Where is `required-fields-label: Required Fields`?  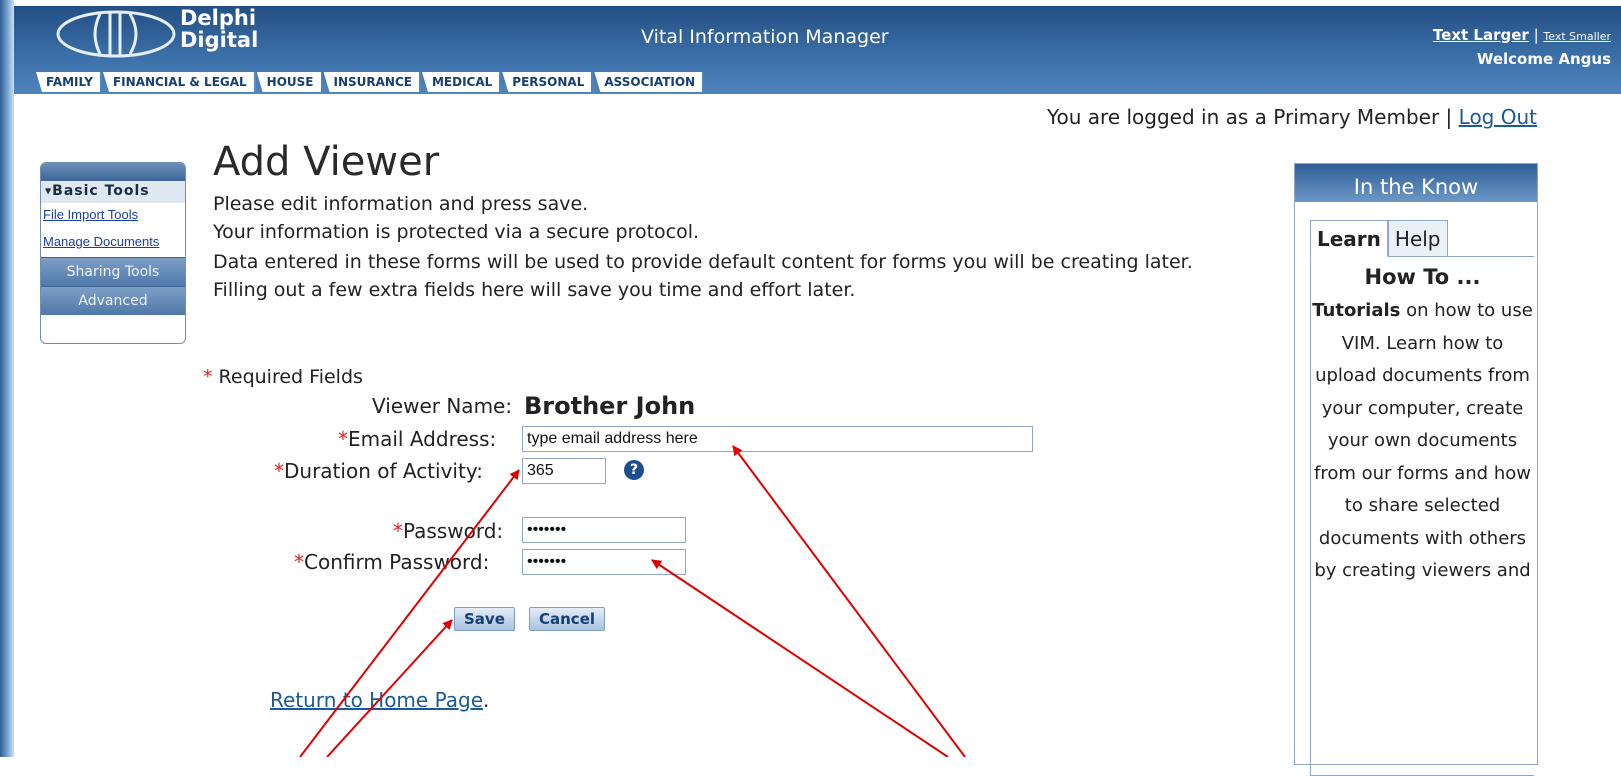 required-fields-label: Required Fields is located at coordinates (290, 377).